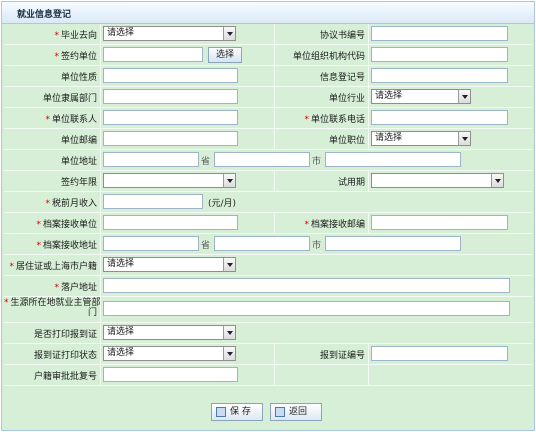 This screenshot has width=536, height=432. I want to click on archive-address-city-input, so click(262, 243).